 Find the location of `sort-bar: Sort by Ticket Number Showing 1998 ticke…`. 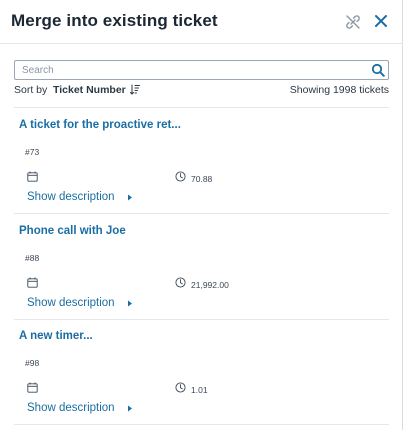

sort-bar: Sort by Ticket Number Showing 1998 ticke… is located at coordinates (201, 91).